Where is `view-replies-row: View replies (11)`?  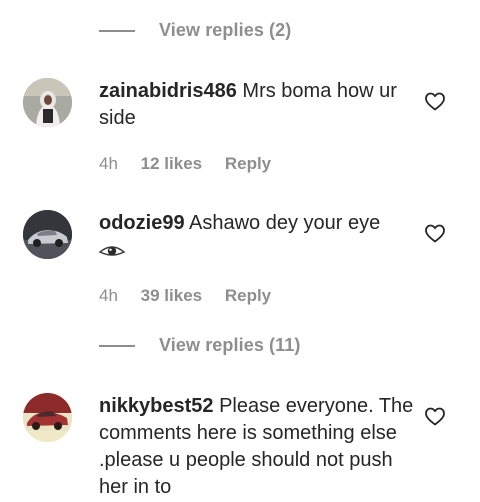 view-replies-row: View replies (11) is located at coordinates (240, 346).